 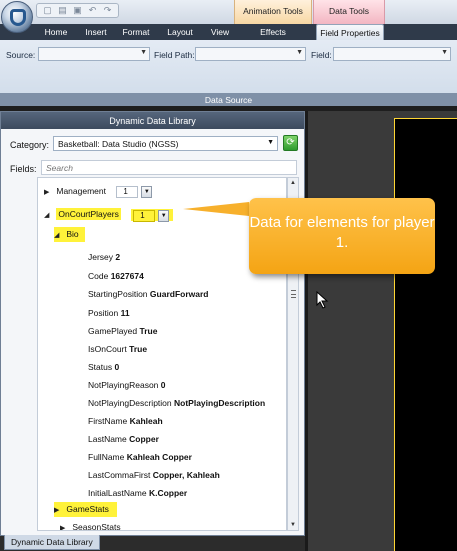 What do you see at coordinates (81, 191) in the screenshot?
I see `node-label: Management` at bounding box center [81, 191].